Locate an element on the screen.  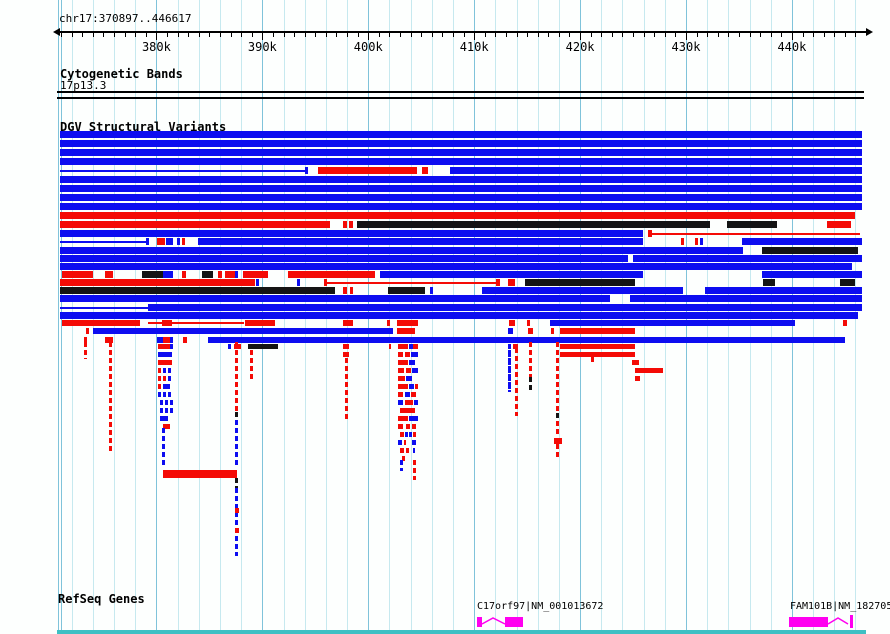
gene-exon-box is located at coordinates (808, 622).